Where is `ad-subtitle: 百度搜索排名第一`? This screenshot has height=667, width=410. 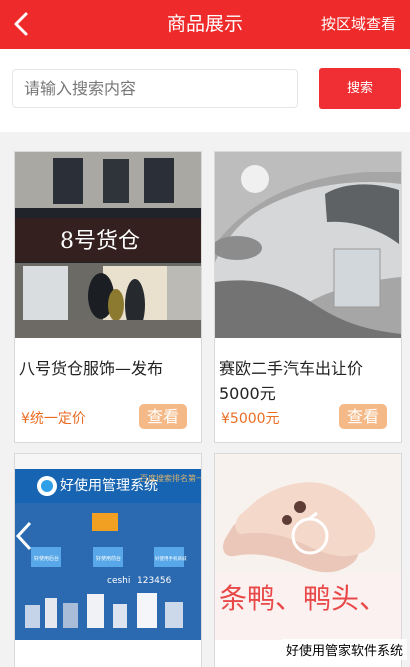
ad-subtitle: 百度搜索排名第一 is located at coordinates (170, 478).